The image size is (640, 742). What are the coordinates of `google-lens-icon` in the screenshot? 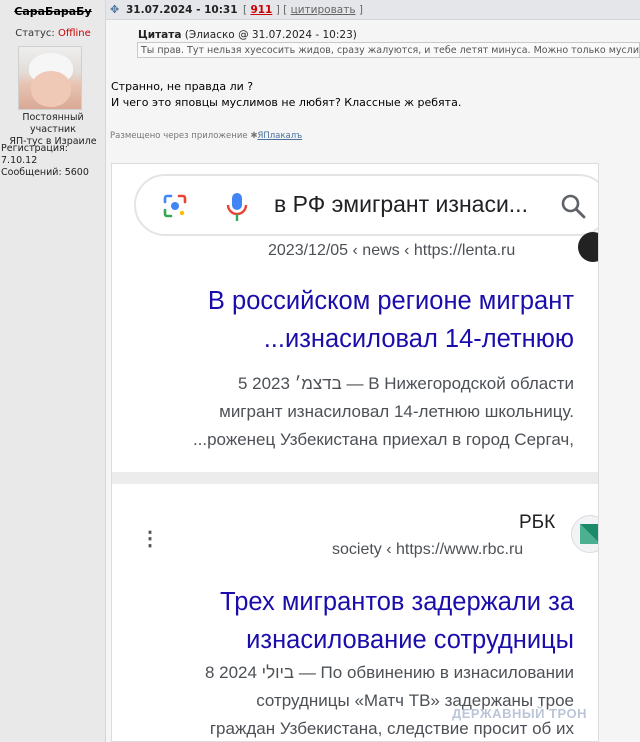 It's located at (175, 206).